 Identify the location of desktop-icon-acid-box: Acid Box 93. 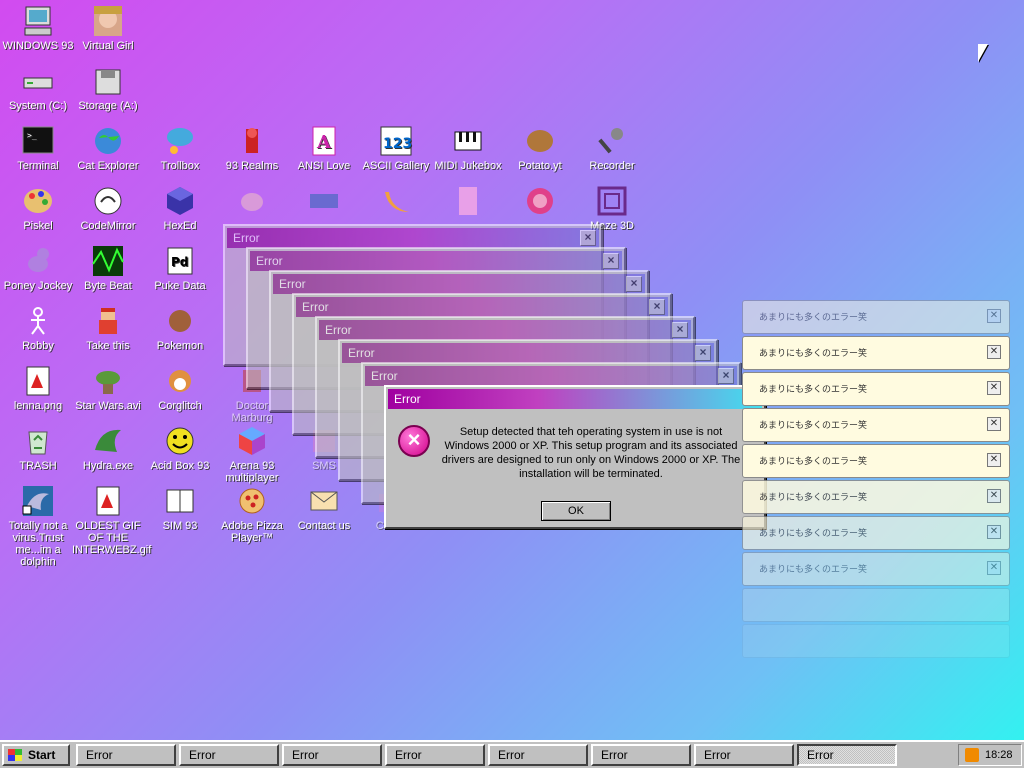
(180, 448).